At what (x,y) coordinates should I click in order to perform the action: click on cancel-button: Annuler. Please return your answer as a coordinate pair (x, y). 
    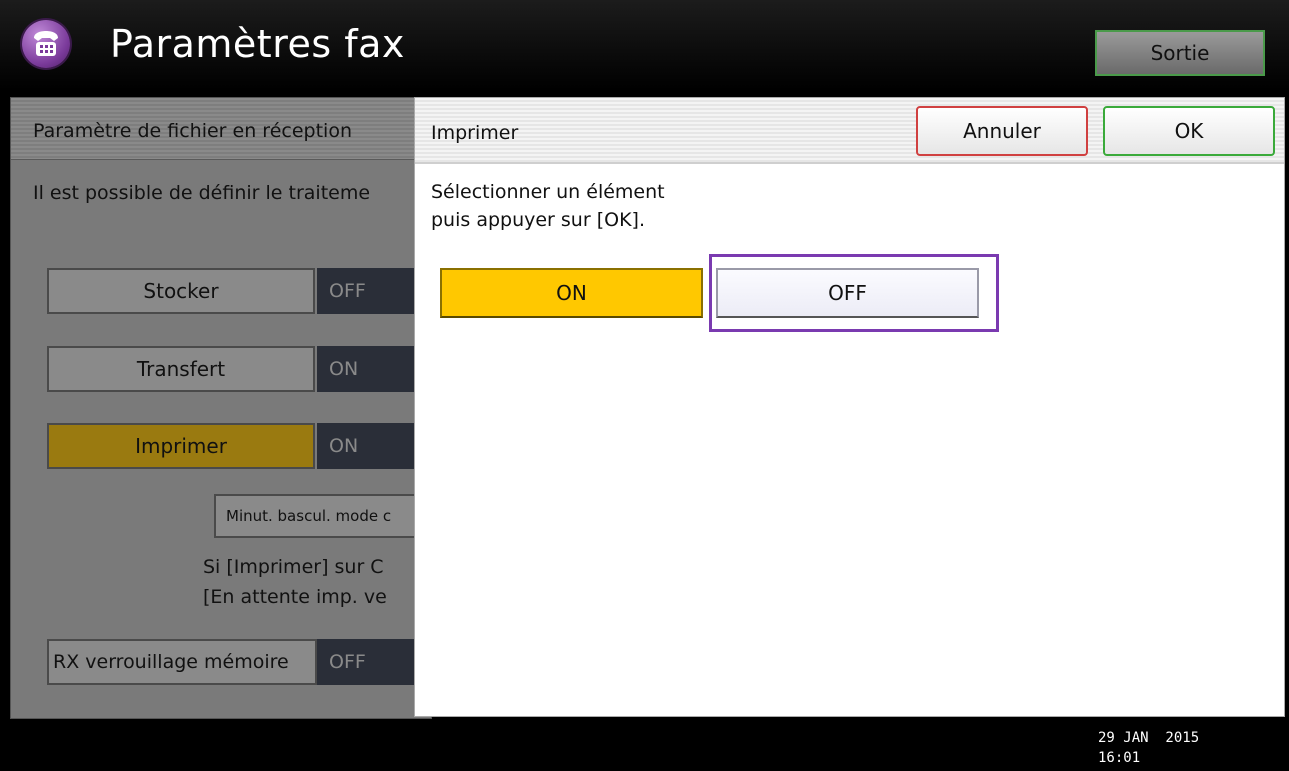
    Looking at the image, I should click on (1002, 131).